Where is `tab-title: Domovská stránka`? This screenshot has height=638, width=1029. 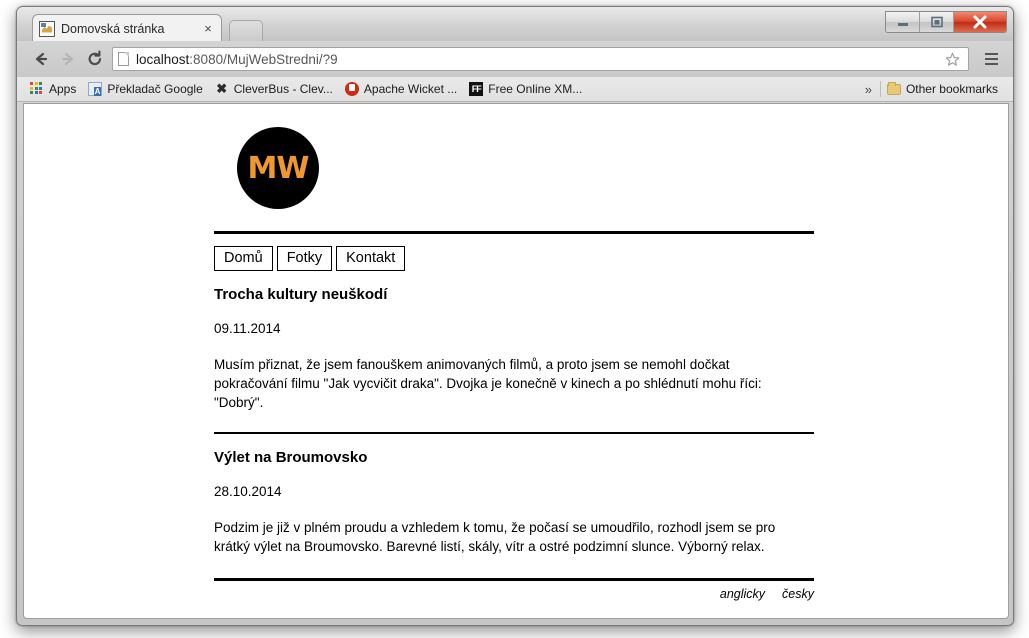 tab-title: Domovská stránka is located at coordinates (113, 28).